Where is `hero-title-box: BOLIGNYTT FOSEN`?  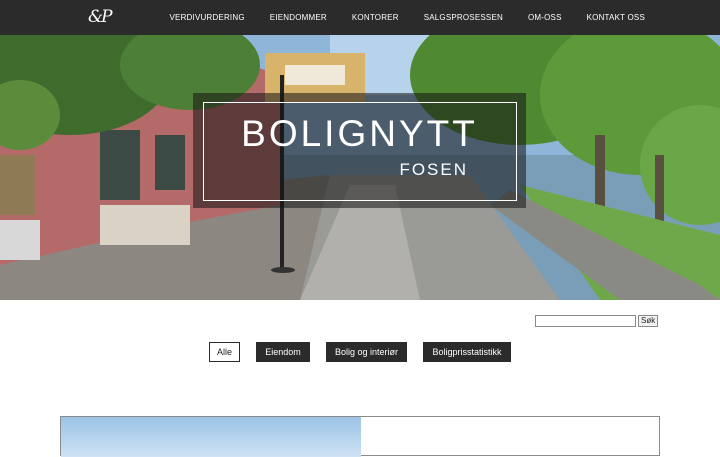 hero-title-box: BOLIGNYTT FOSEN is located at coordinates (359, 150).